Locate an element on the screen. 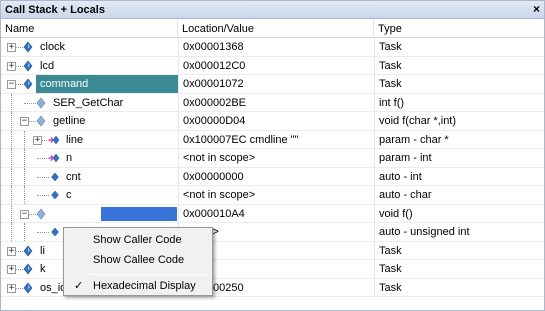 This screenshot has height=311, width=545. location-cell: 0x00000D04 is located at coordinates (276, 121).